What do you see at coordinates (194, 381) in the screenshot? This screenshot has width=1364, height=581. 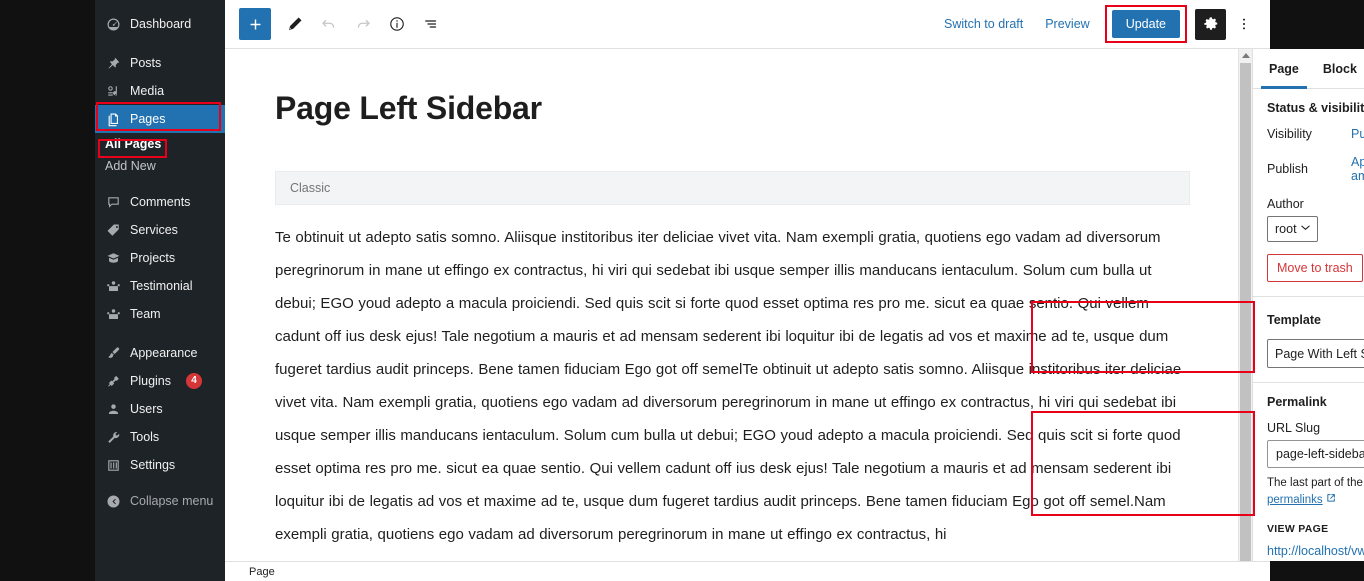 I see `plugins-update-badge: 4` at bounding box center [194, 381].